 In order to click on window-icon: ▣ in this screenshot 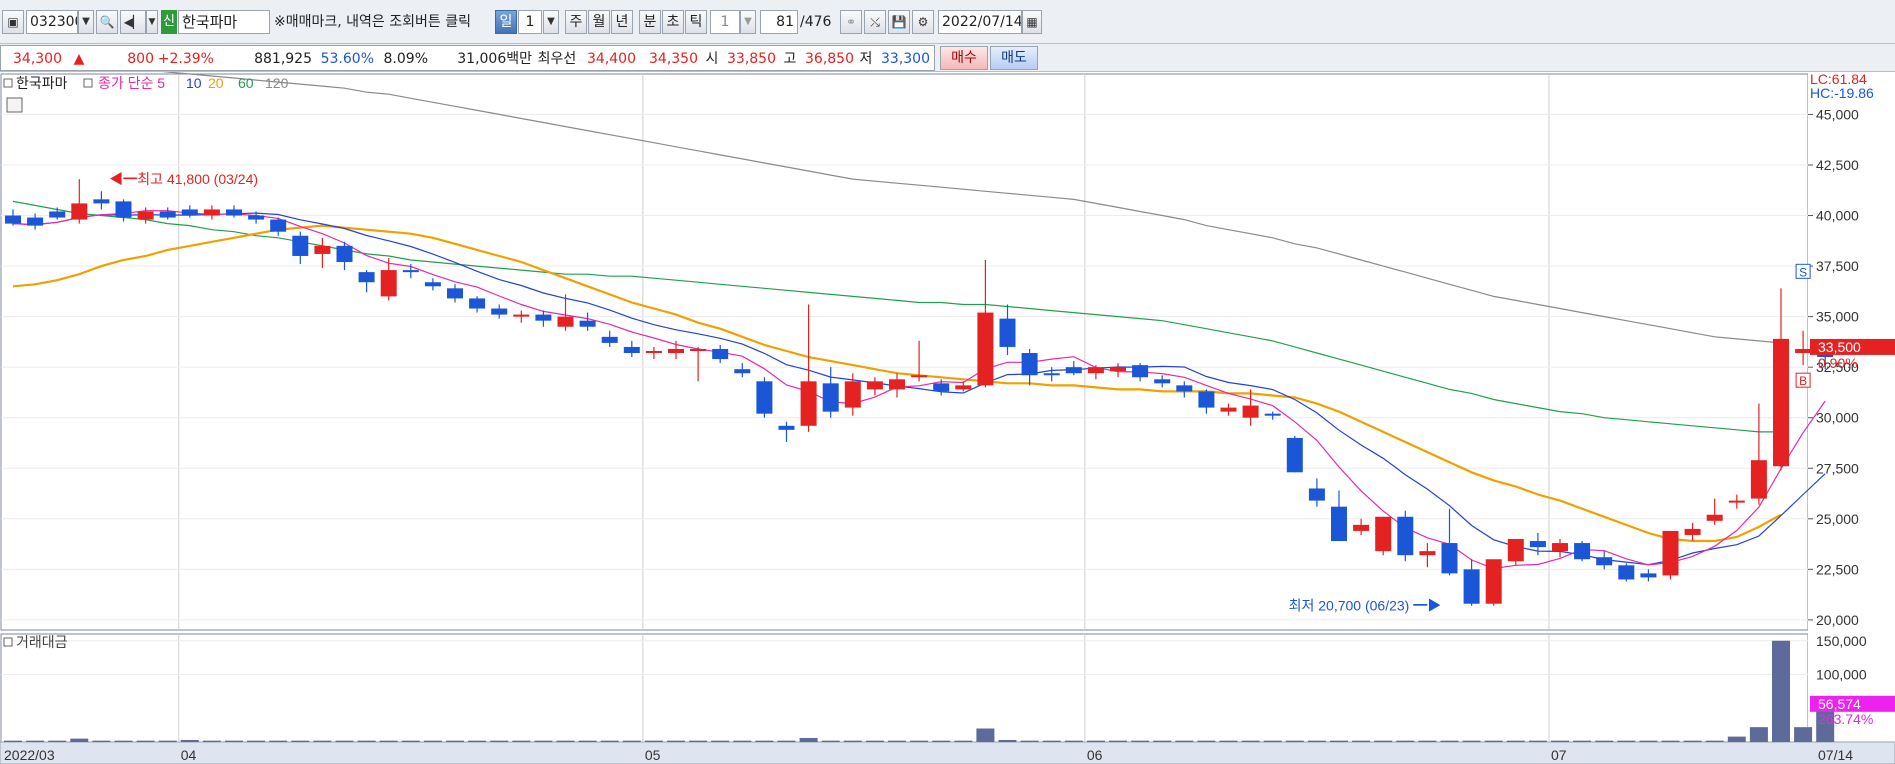, I will do `click(13, 22)`.